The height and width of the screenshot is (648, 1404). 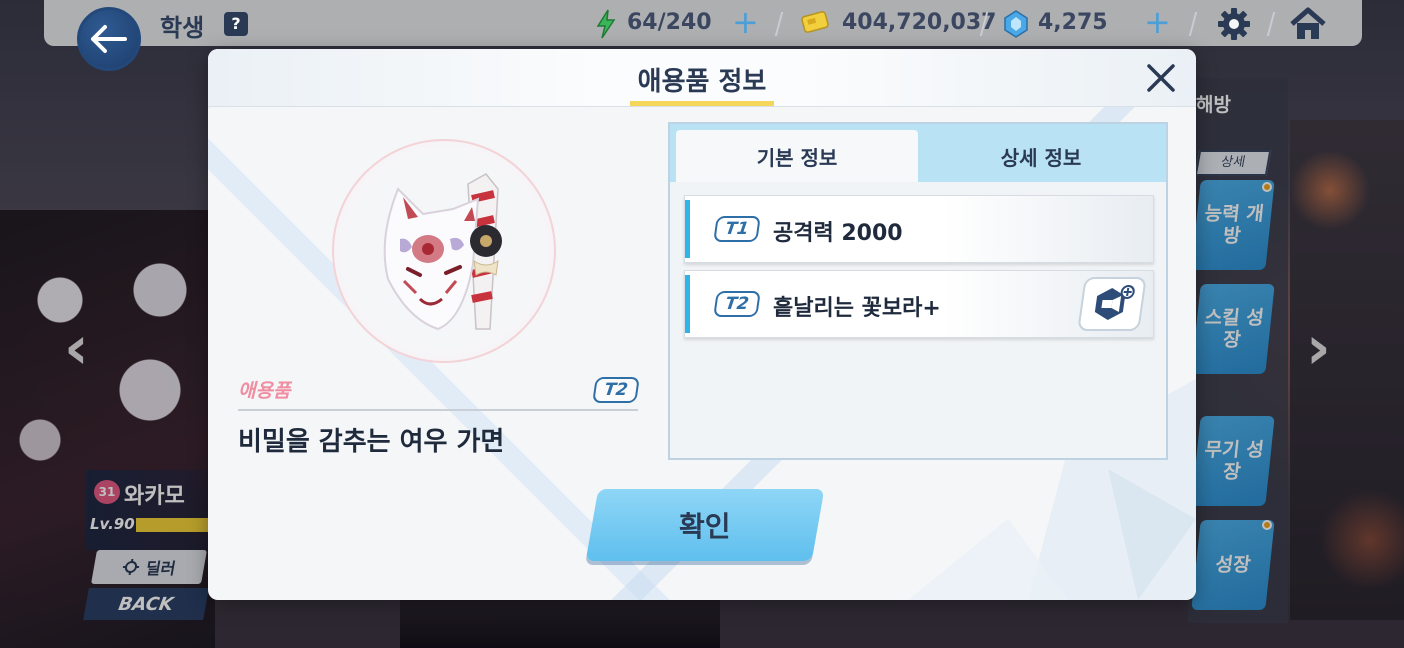 I want to click on item-name: 비밀을 감추는 여우 가면, so click(x=371, y=442).